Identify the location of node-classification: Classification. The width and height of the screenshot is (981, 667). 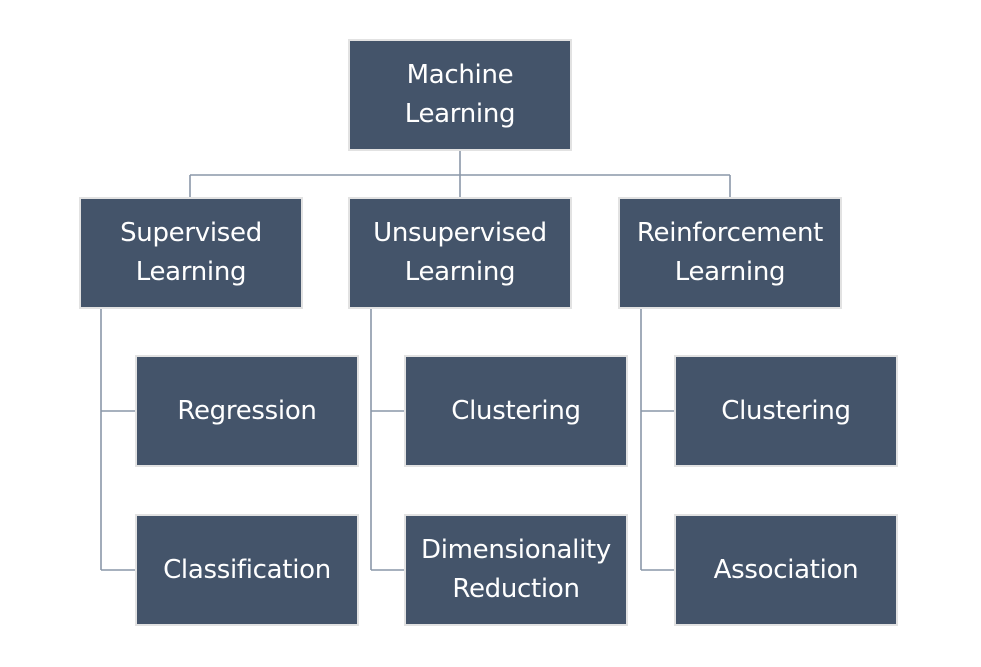
(247, 570).